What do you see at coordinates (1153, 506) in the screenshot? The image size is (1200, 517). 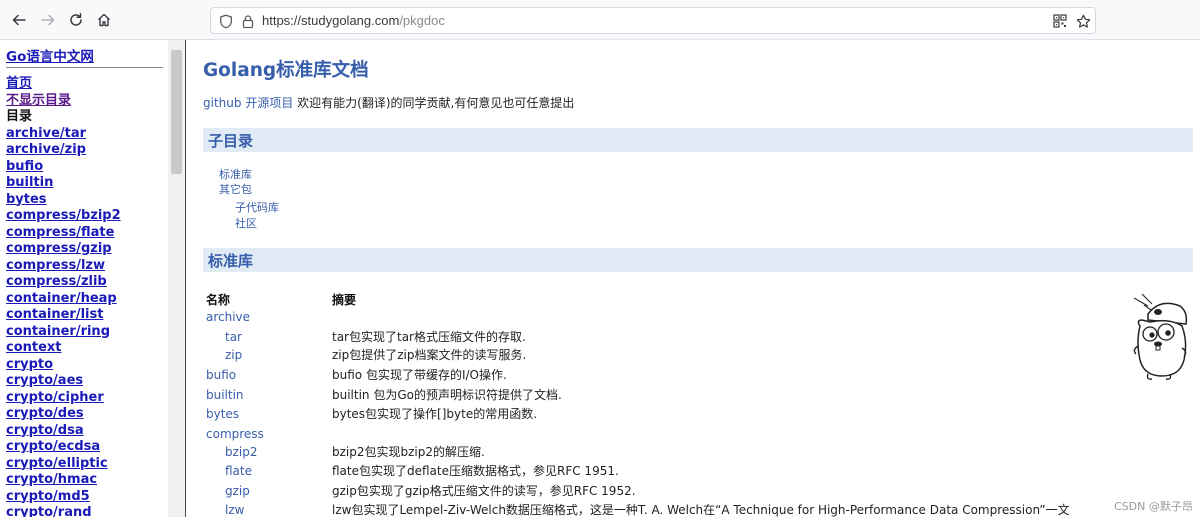 I see `csdn-watermark: CSDN @默子昂` at bounding box center [1153, 506].